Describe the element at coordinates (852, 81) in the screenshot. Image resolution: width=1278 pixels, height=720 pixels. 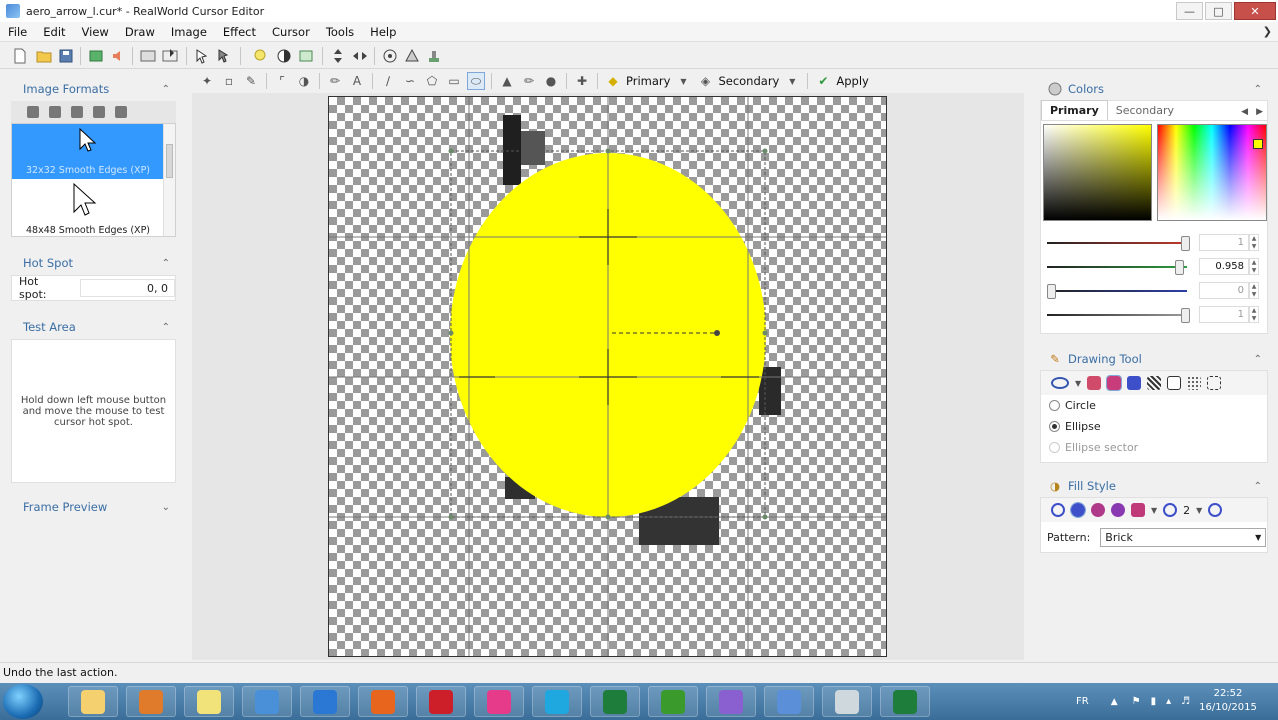
I see `apply-button: Apply` at that location.